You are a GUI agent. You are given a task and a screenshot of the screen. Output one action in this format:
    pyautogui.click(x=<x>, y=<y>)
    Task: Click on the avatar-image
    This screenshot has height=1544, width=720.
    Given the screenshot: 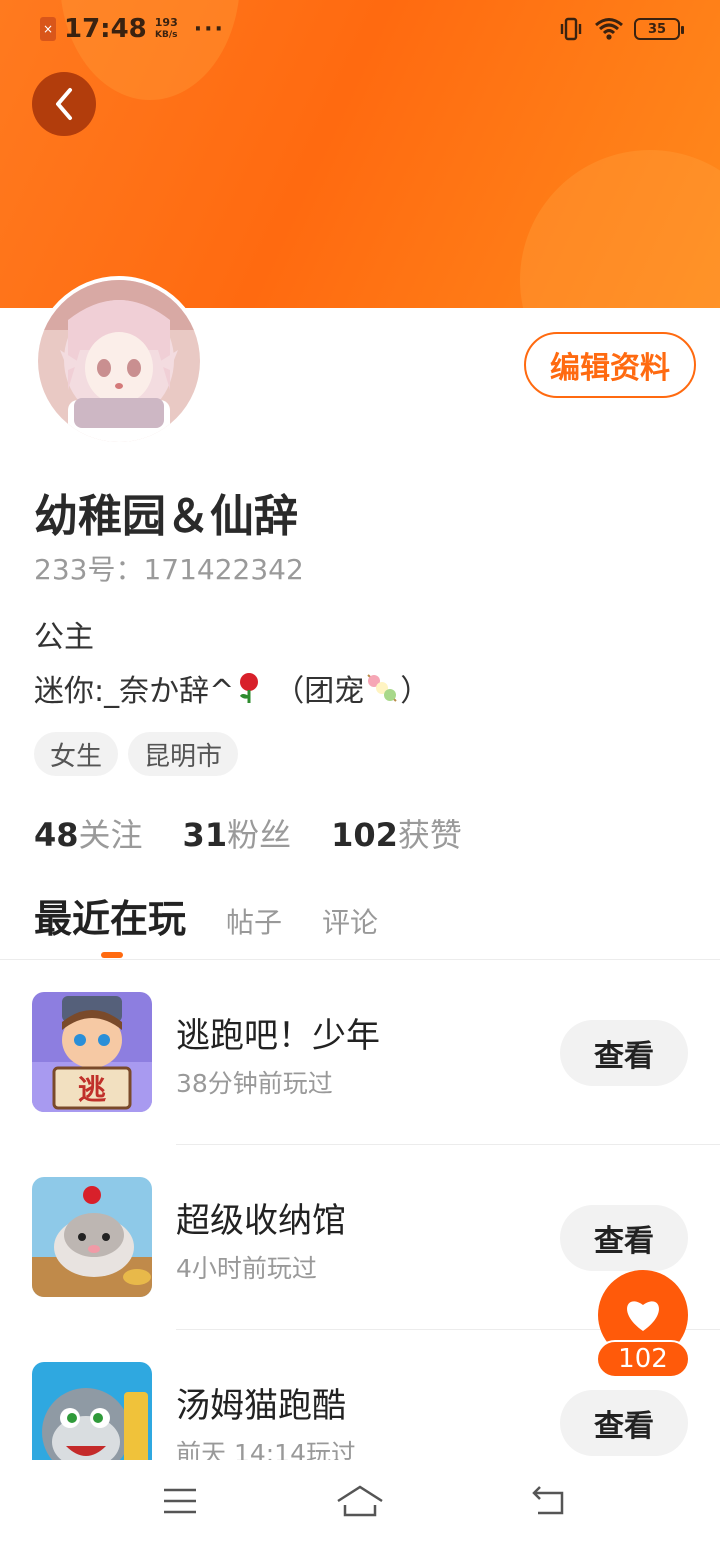 What is the action you would take?
    pyautogui.click(x=119, y=361)
    